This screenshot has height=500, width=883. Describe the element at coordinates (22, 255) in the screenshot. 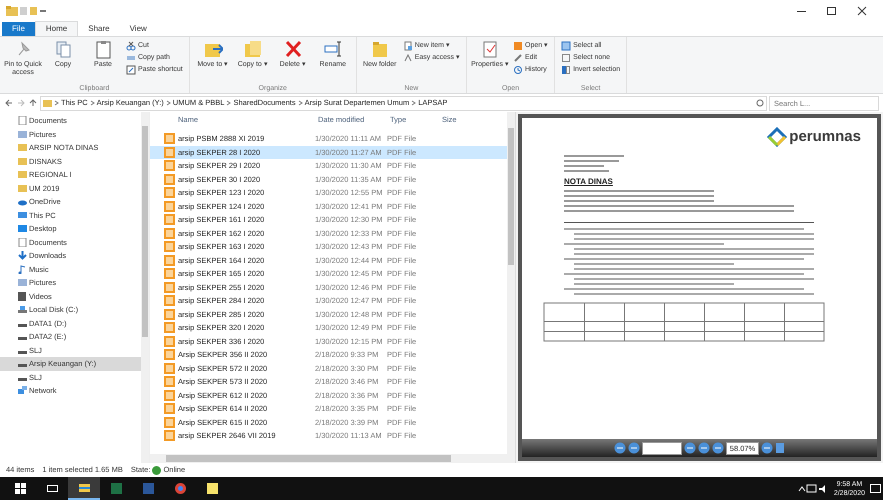

I see `download-icon` at that location.